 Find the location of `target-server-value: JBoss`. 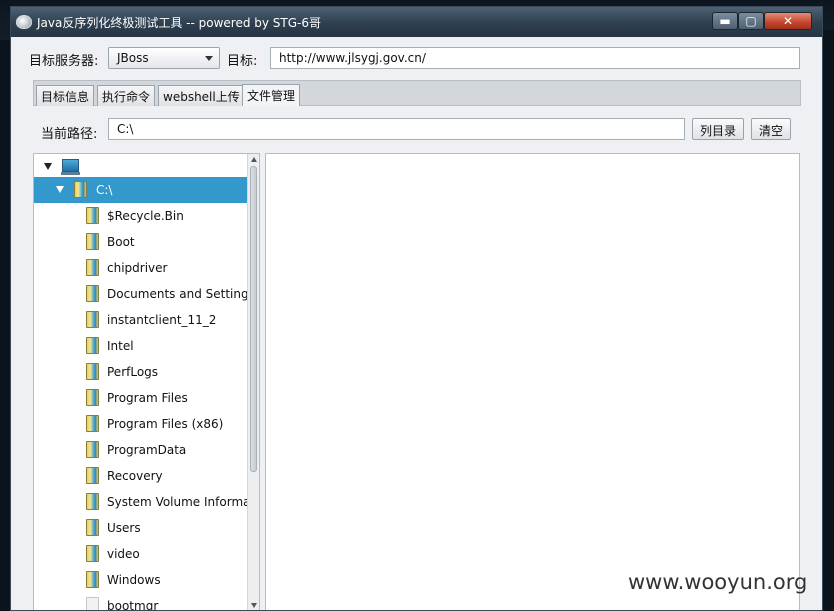

target-server-value: JBoss is located at coordinates (133, 58).